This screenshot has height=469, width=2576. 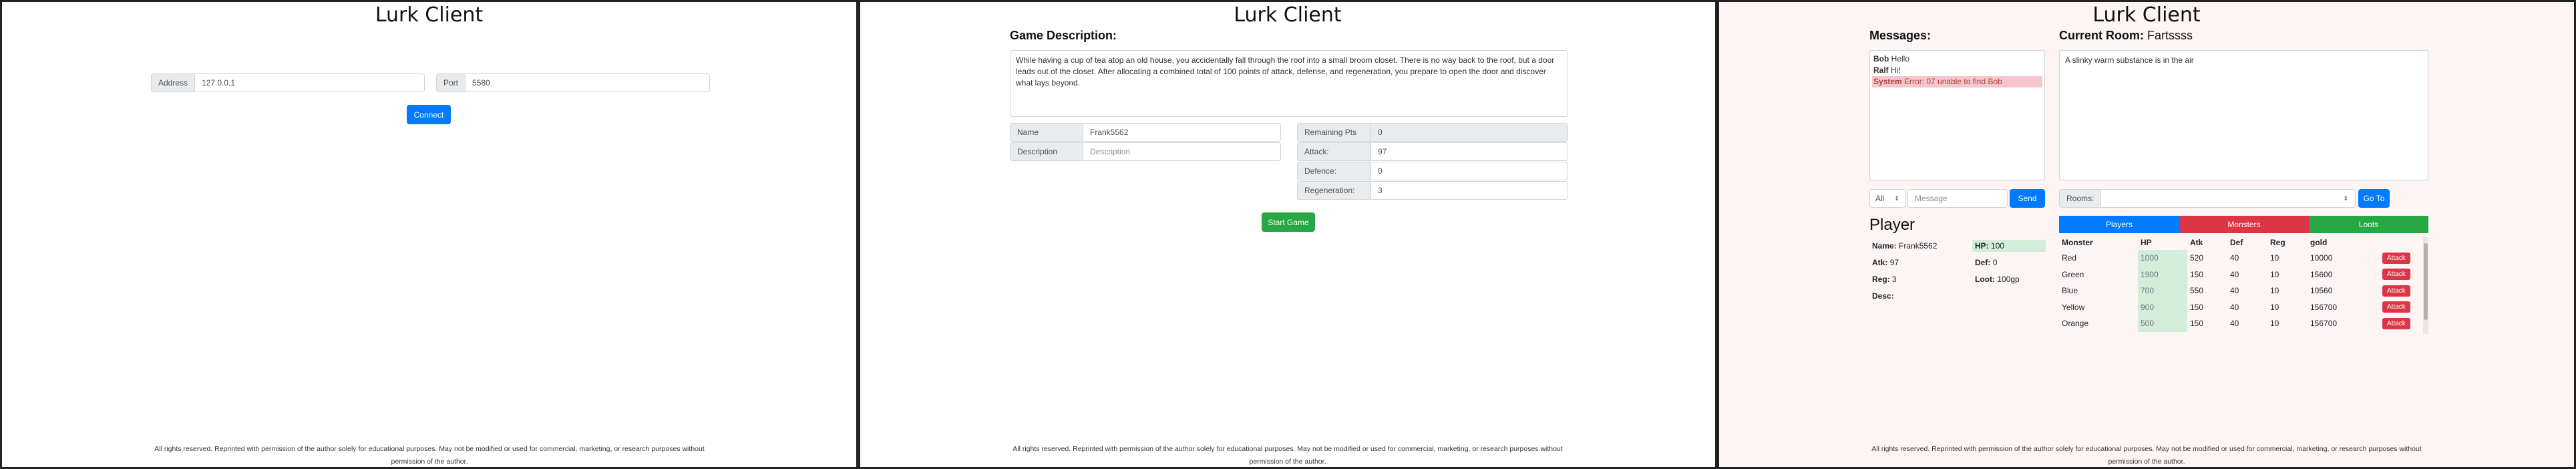 I want to click on connect-button: Connect, so click(x=429, y=114).